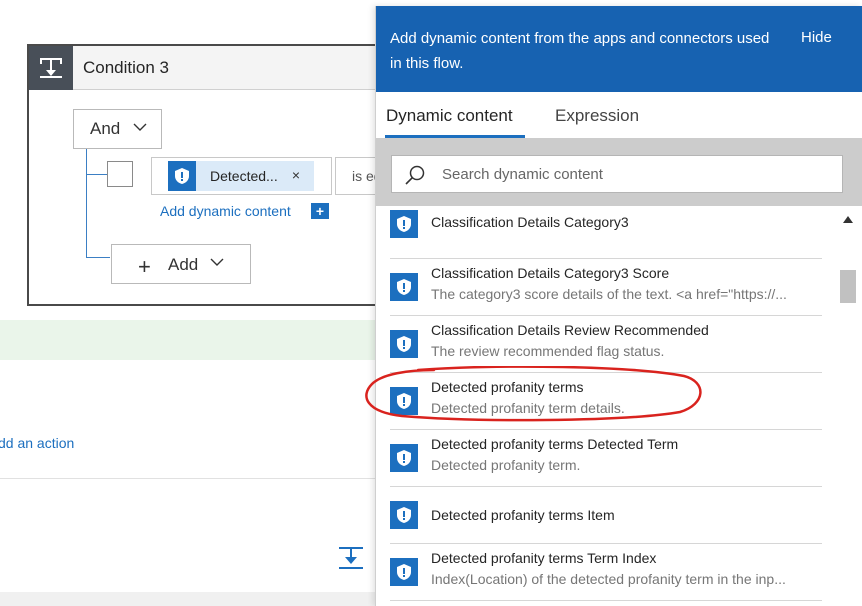  What do you see at coordinates (415, 175) in the screenshot?
I see `search-icon` at bounding box center [415, 175].